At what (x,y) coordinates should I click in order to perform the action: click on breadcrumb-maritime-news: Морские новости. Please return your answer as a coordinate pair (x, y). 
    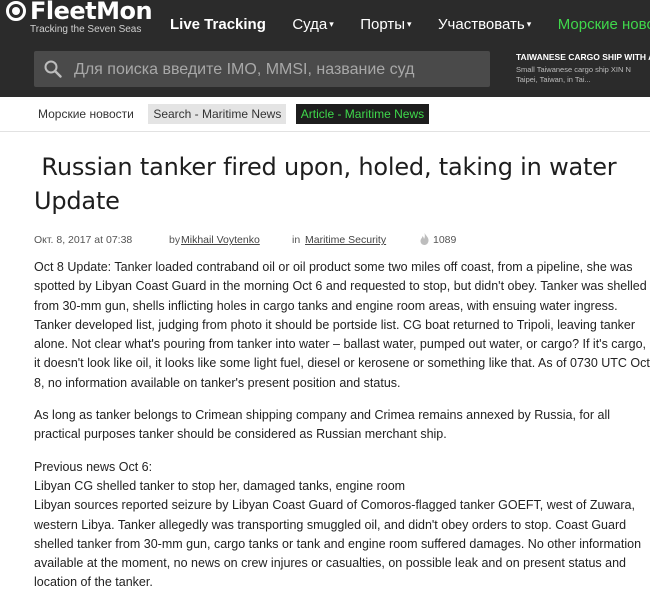
    Looking at the image, I should click on (86, 114).